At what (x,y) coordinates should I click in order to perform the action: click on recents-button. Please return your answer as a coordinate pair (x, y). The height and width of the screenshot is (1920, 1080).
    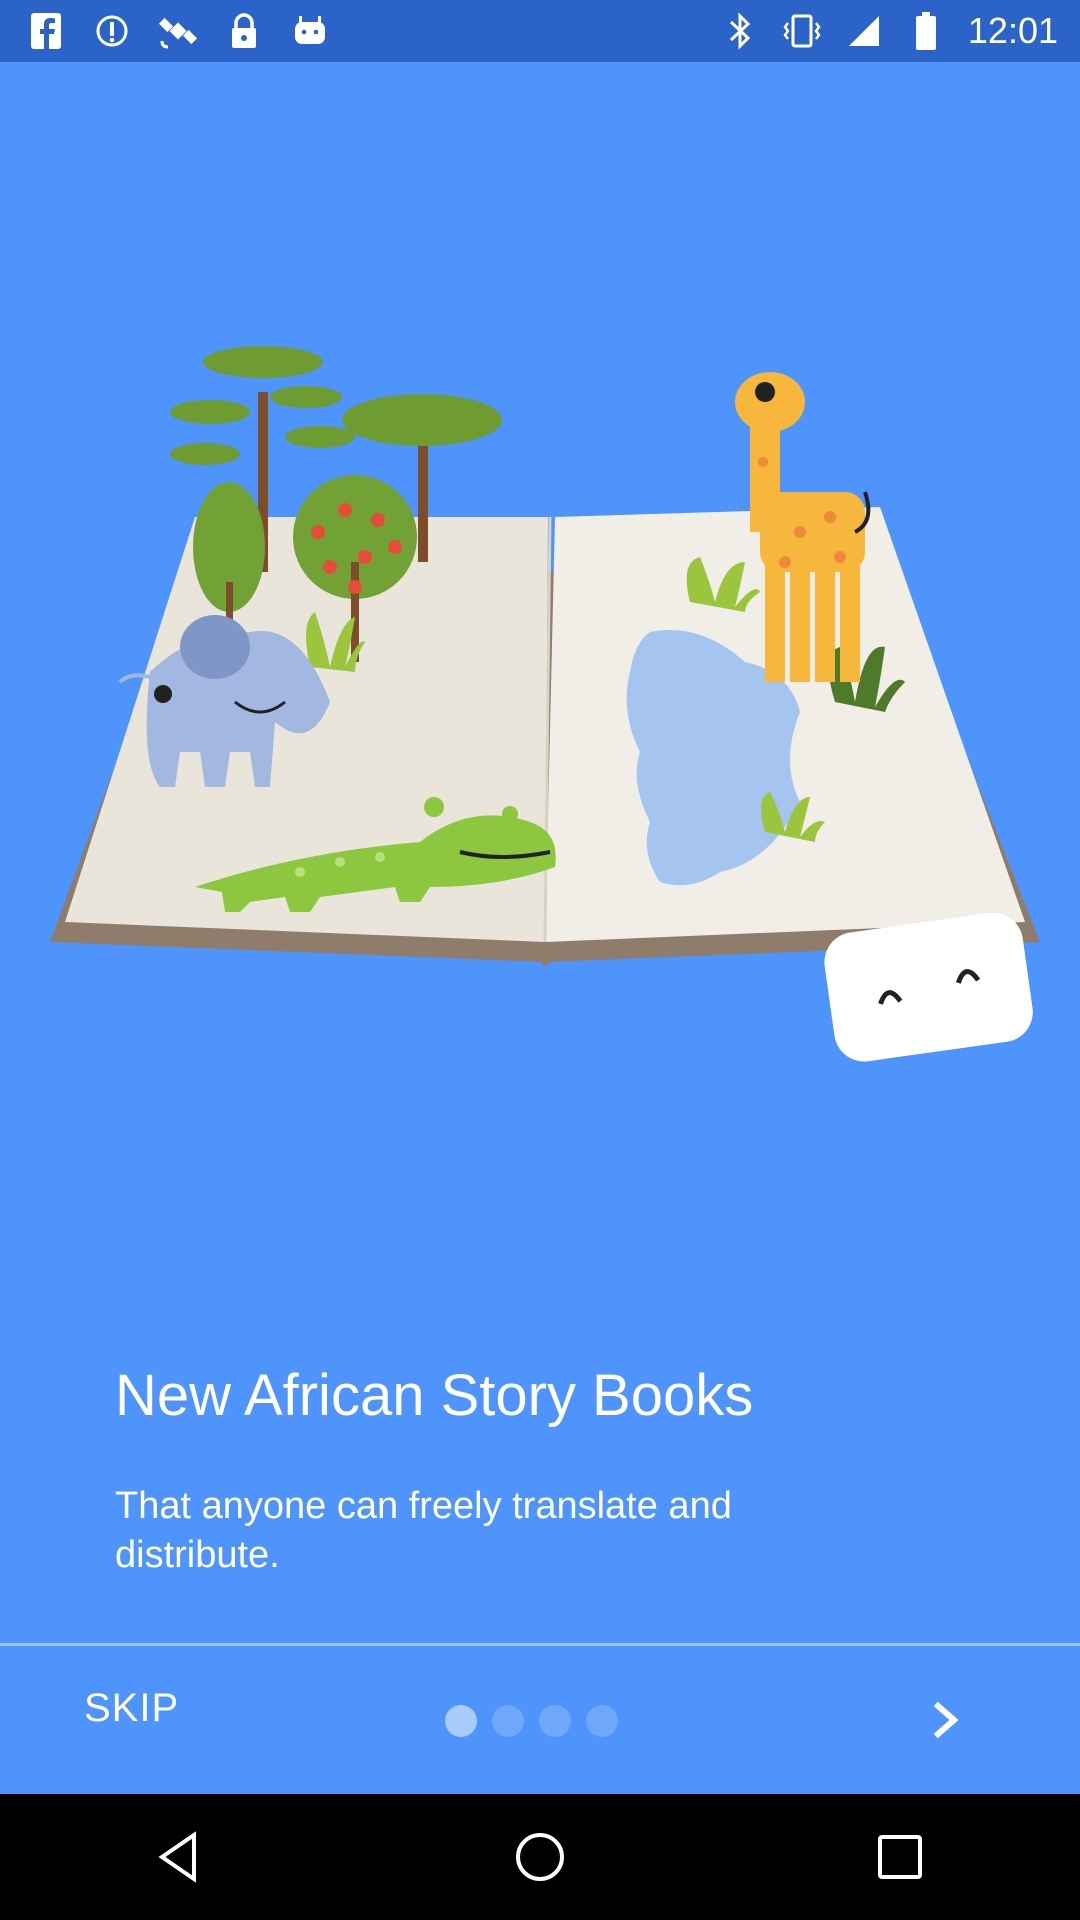
    Looking at the image, I should click on (900, 1857).